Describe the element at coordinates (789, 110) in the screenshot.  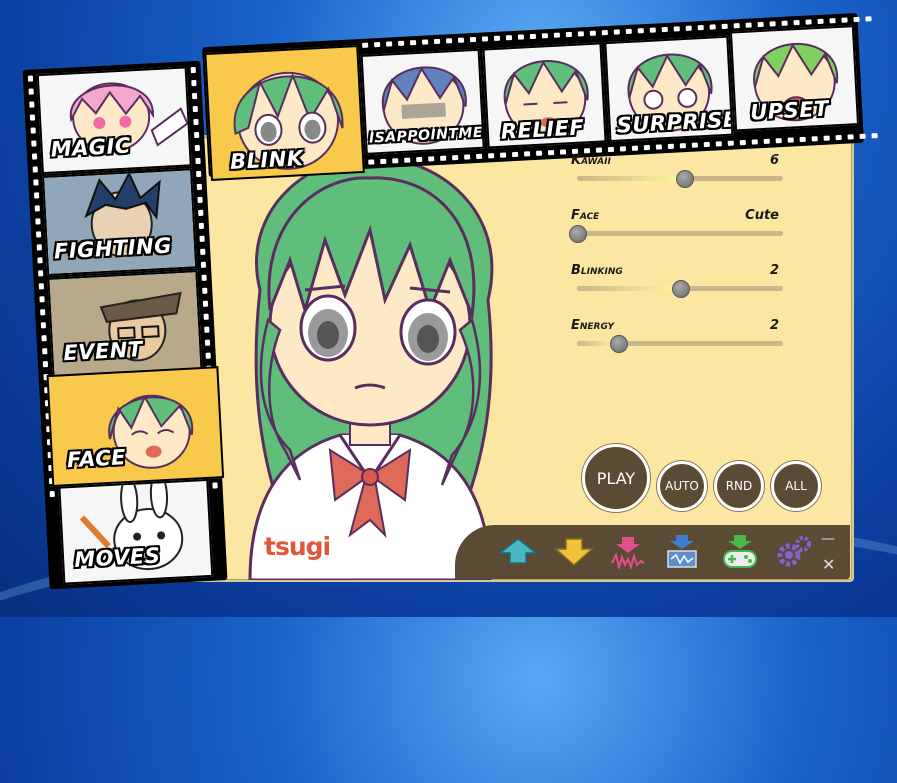
I see `expression-label: Upset` at that location.